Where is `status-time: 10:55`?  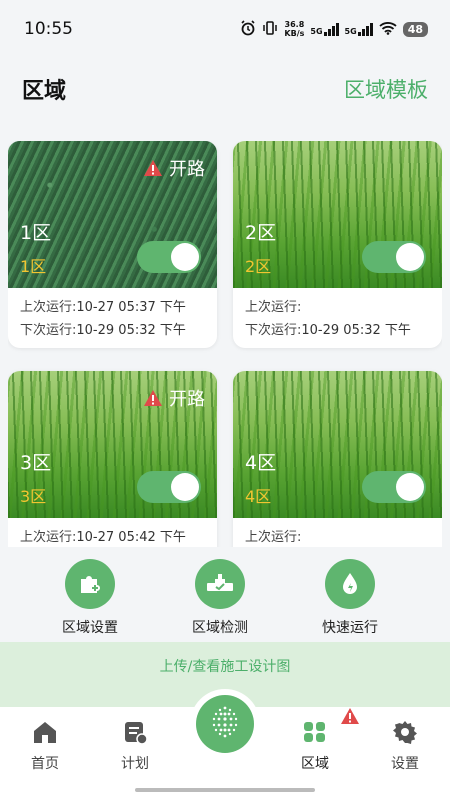
status-time: 10:55 is located at coordinates (48, 29).